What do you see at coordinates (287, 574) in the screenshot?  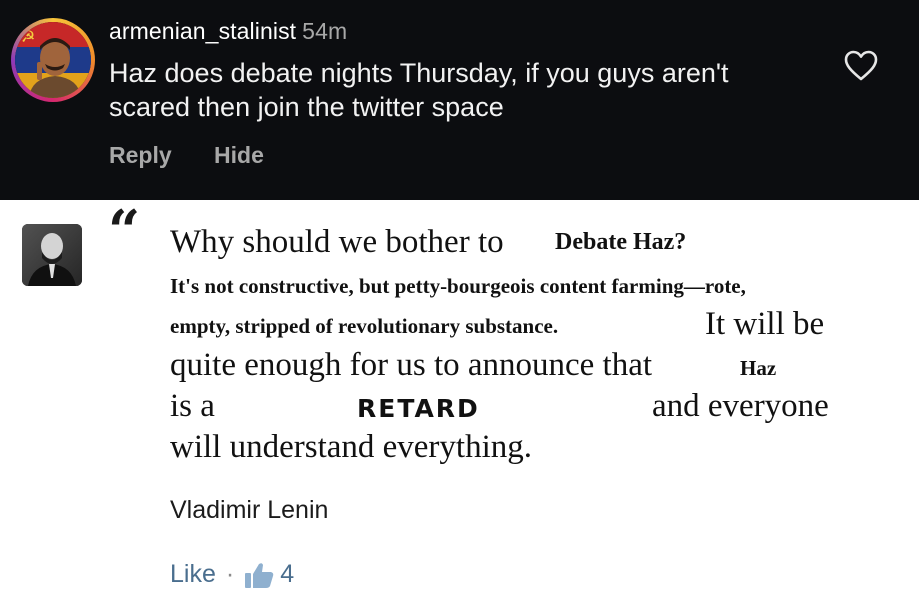 I see `like-count: 4` at bounding box center [287, 574].